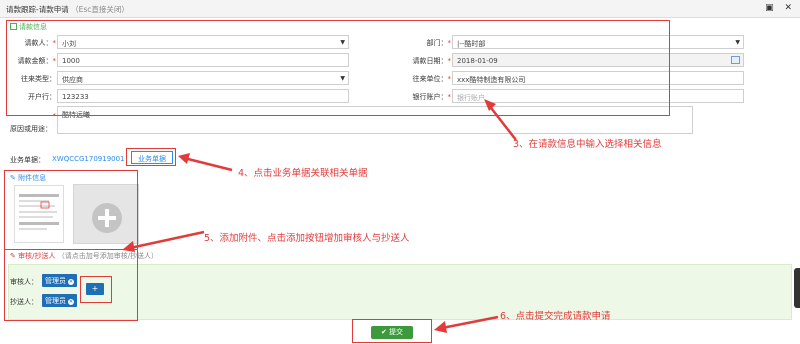  What do you see at coordinates (735, 60) in the screenshot?
I see `calendar-icon` at bounding box center [735, 60].